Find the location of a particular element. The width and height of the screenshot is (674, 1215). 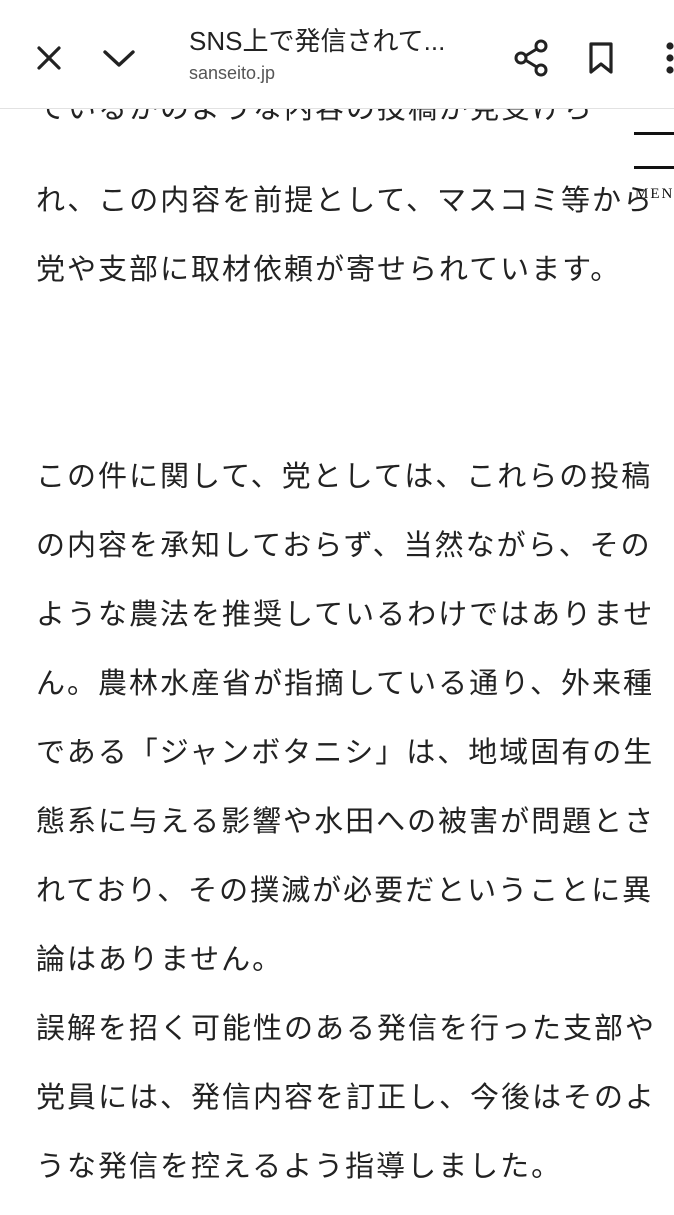

article-paragraph-1: れ、この内容を前提として、マスコミ等から党や支部に取材依頼が寄せられています。 is located at coordinates (345, 234).